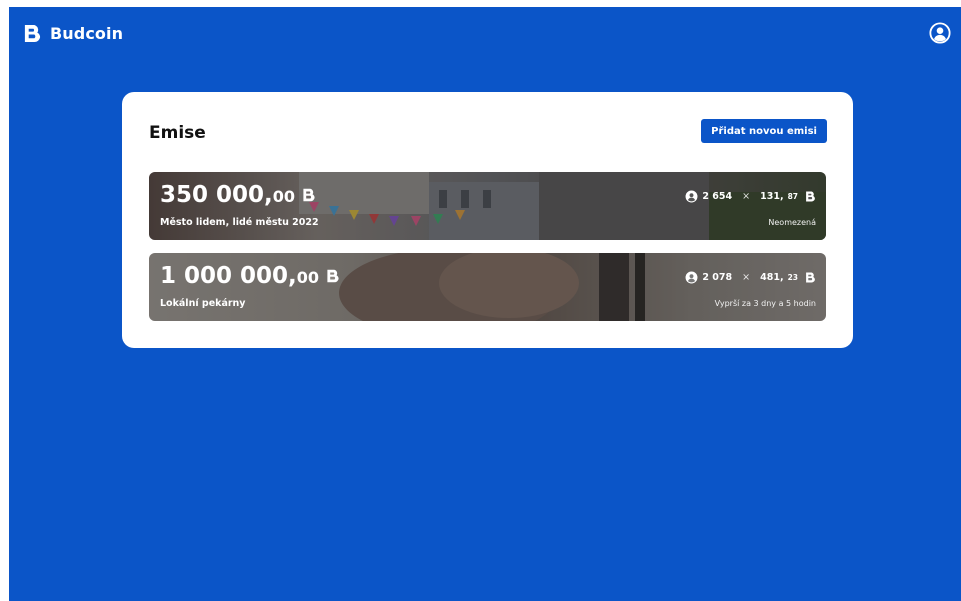  Describe the element at coordinates (216, 195) in the screenshot. I see `amount-integer: 350 000,` at that location.